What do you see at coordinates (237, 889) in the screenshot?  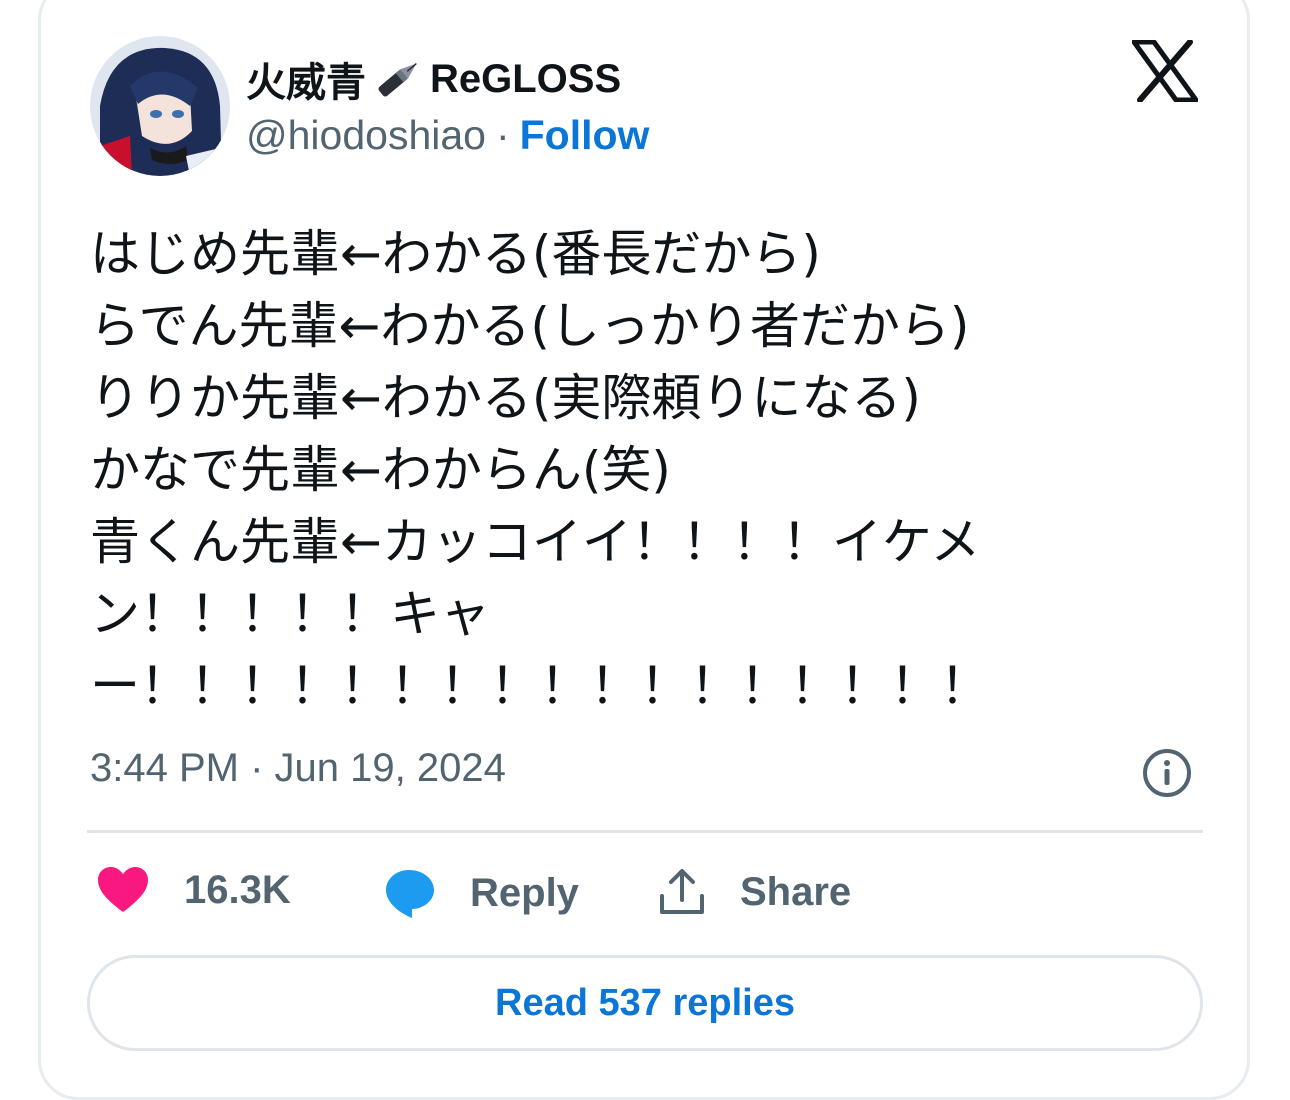 I see `like-count: 16.3K` at bounding box center [237, 889].